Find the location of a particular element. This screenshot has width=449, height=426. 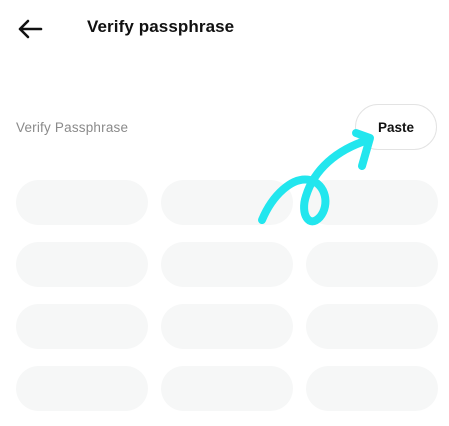

verify-passphrase-label: Verify Passphrase is located at coordinates (72, 127).